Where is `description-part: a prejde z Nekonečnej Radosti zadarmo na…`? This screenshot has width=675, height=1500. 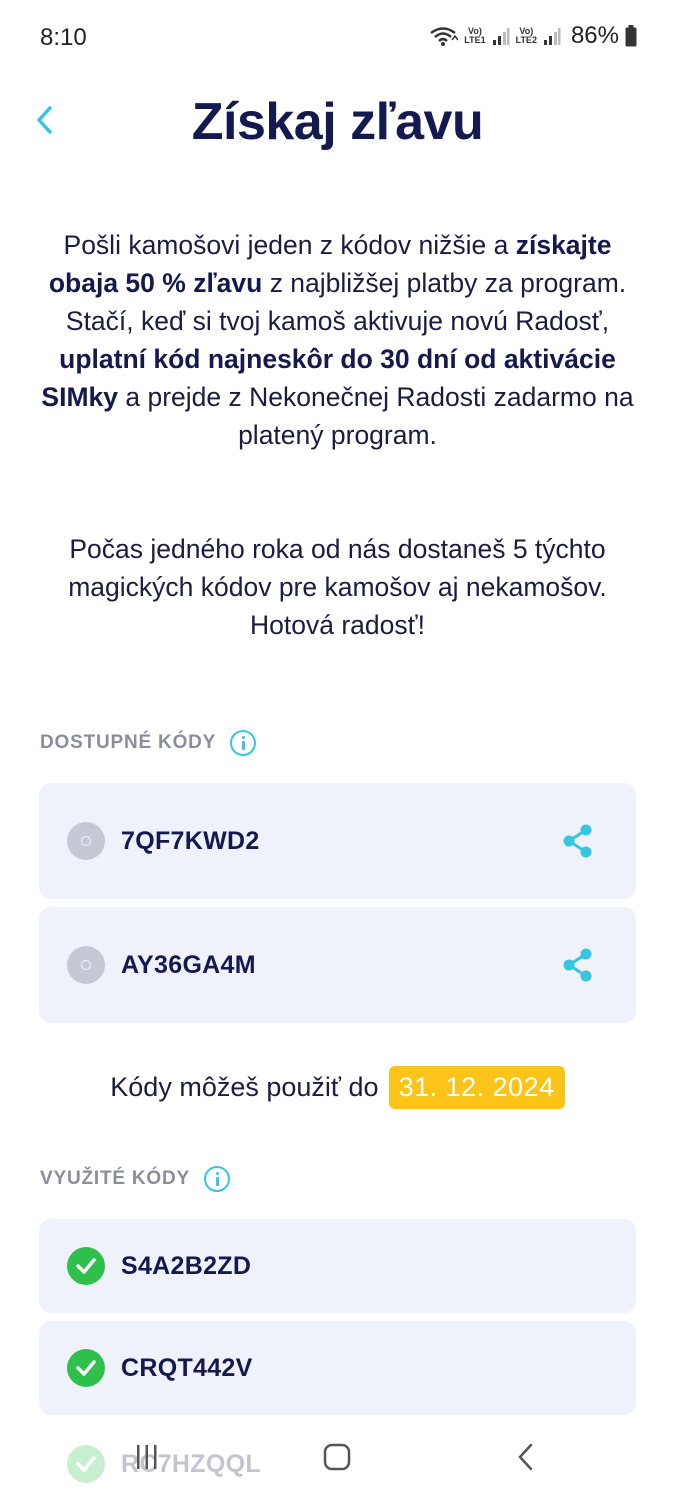 description-part: a prejde z Nekonečnej Radosti zadarmo na… is located at coordinates (376, 416).